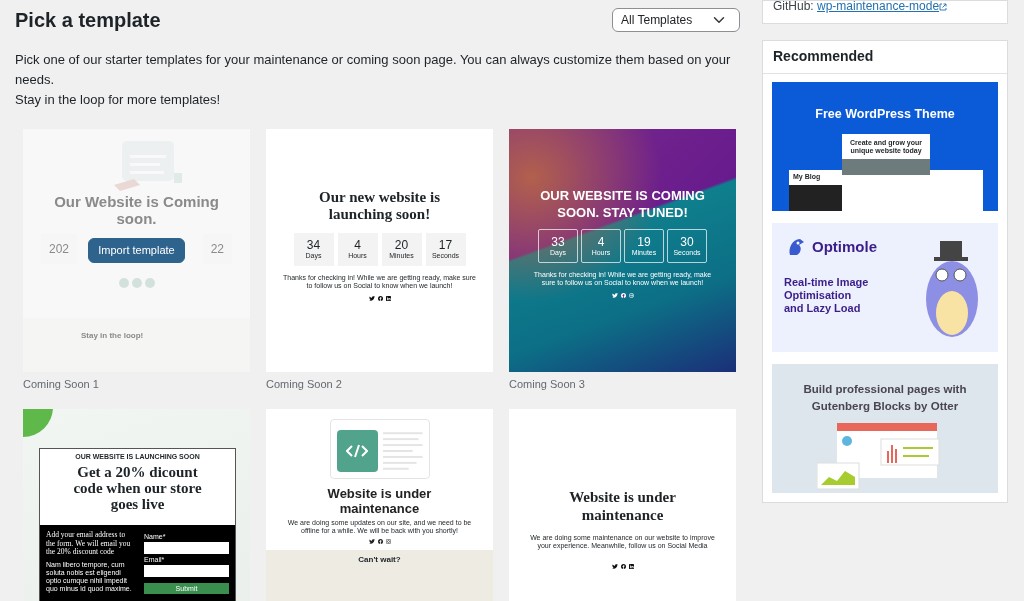  What do you see at coordinates (885, 114) in the screenshot?
I see `banner-title: Free WordPress Theme` at bounding box center [885, 114].